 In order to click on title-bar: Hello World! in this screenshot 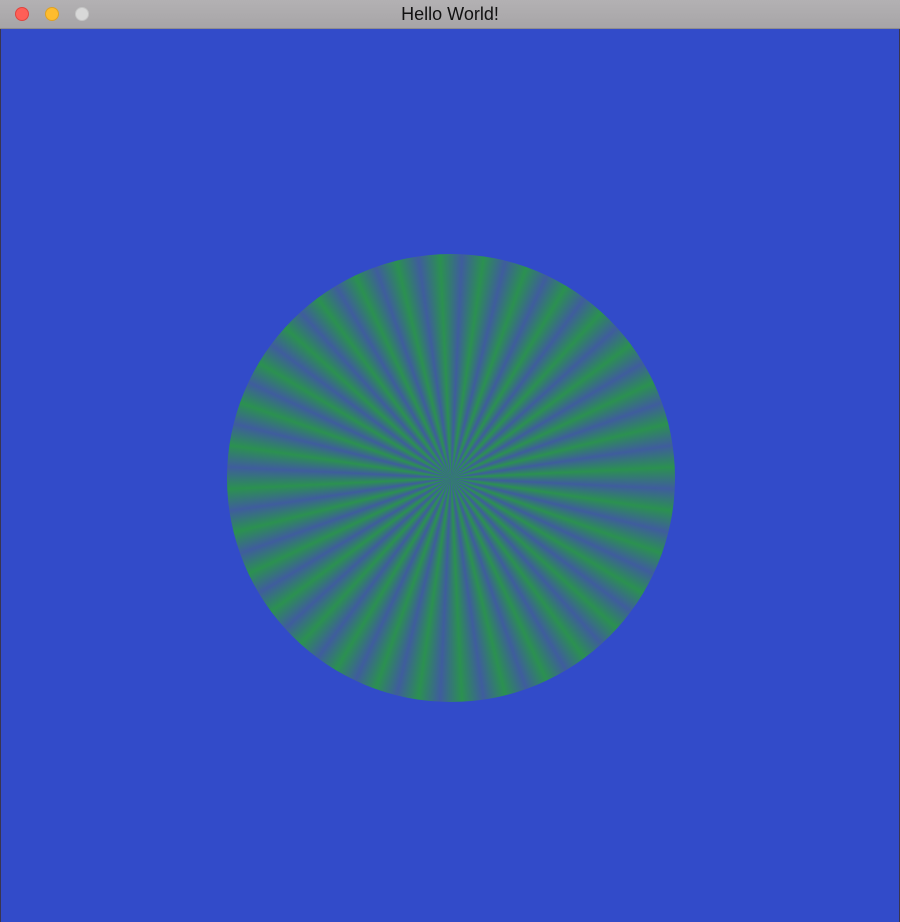, I will do `click(450, 14)`.